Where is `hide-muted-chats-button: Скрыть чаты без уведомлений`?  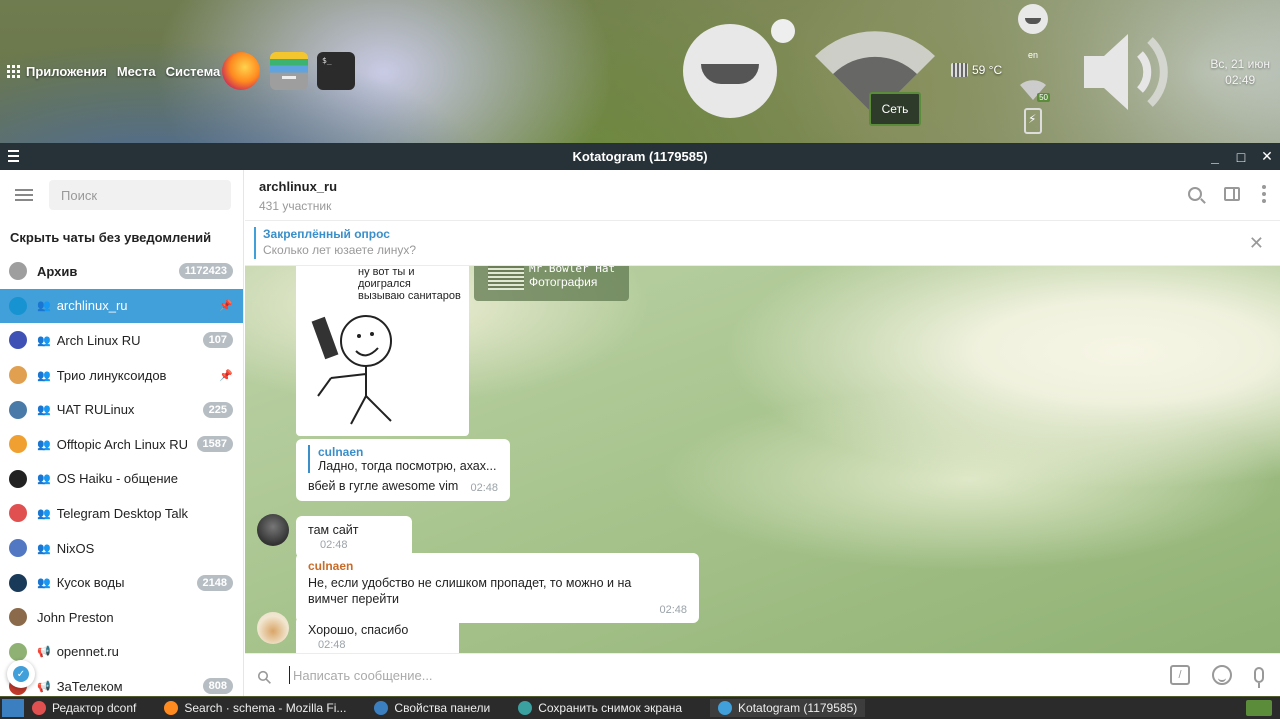 hide-muted-chats-button: Скрыть чаты без уведомлений is located at coordinates (121, 237).